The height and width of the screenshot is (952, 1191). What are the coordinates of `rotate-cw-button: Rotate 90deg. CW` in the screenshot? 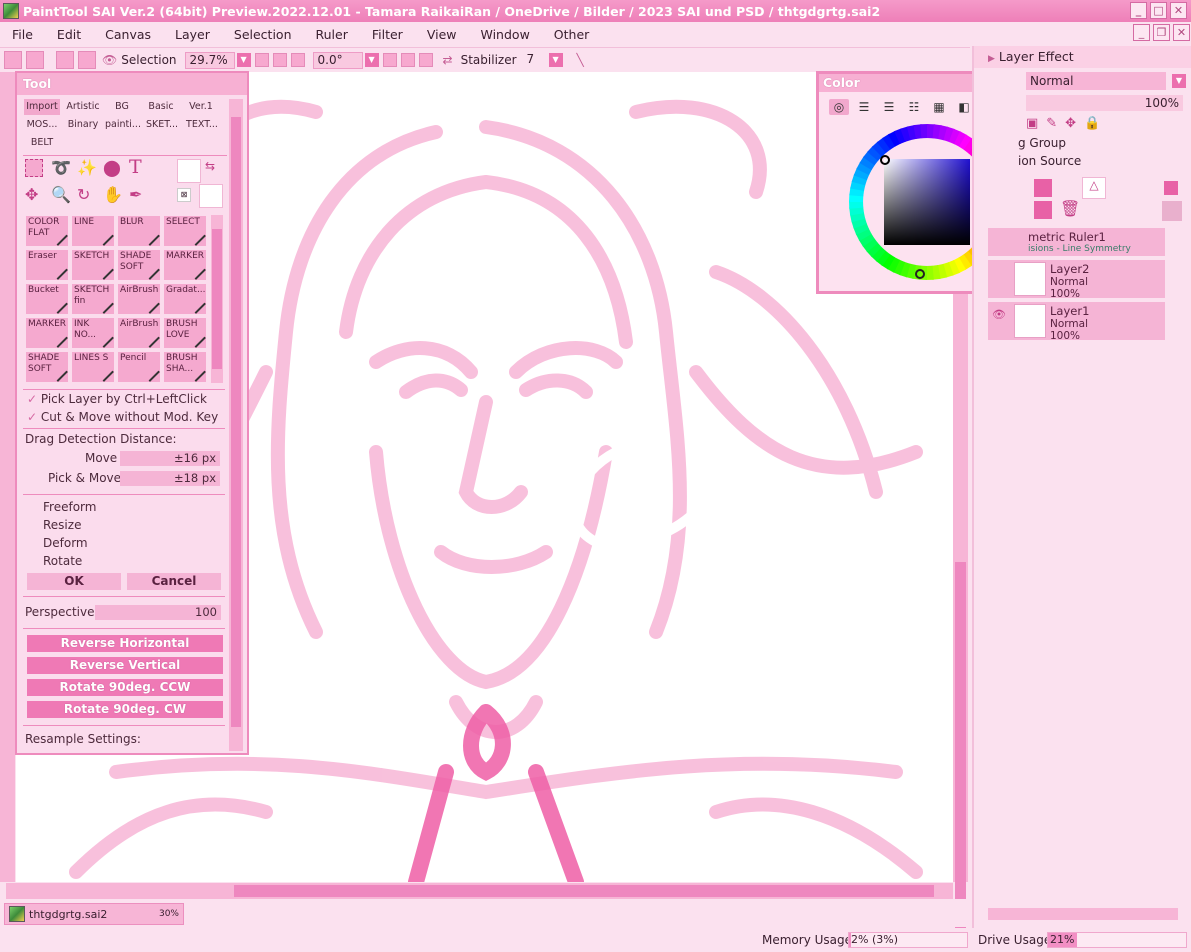 It's located at (125, 709).